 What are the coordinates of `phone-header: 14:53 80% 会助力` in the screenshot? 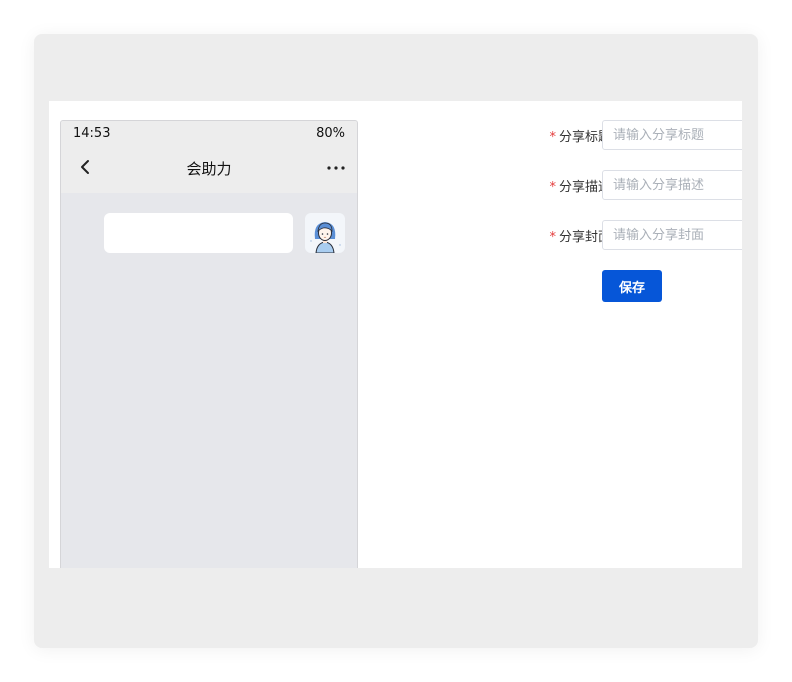 It's located at (209, 157).